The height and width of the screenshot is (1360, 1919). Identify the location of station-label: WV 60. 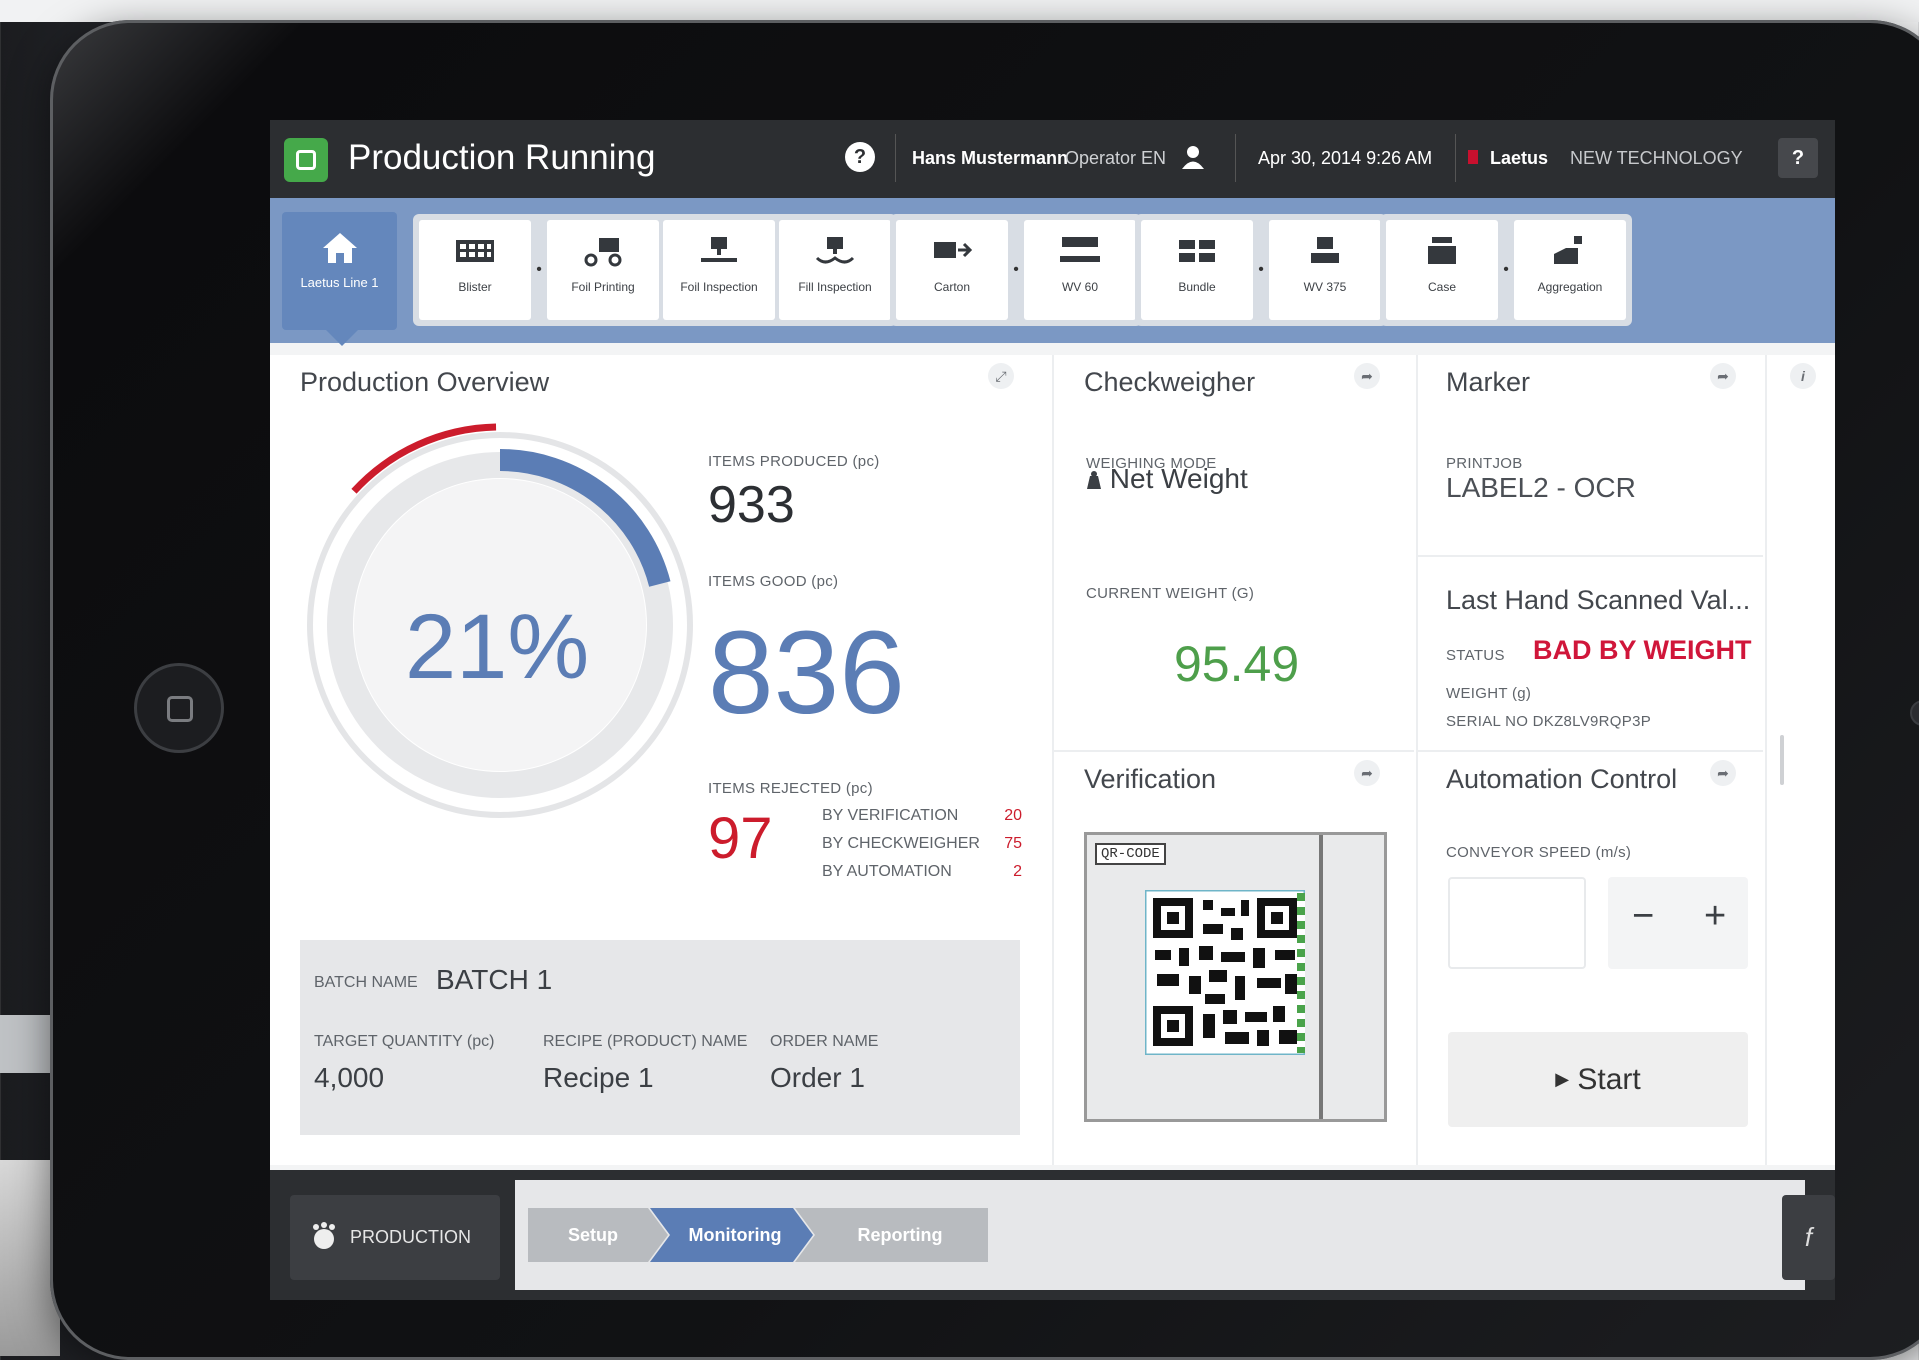
(1079, 287).